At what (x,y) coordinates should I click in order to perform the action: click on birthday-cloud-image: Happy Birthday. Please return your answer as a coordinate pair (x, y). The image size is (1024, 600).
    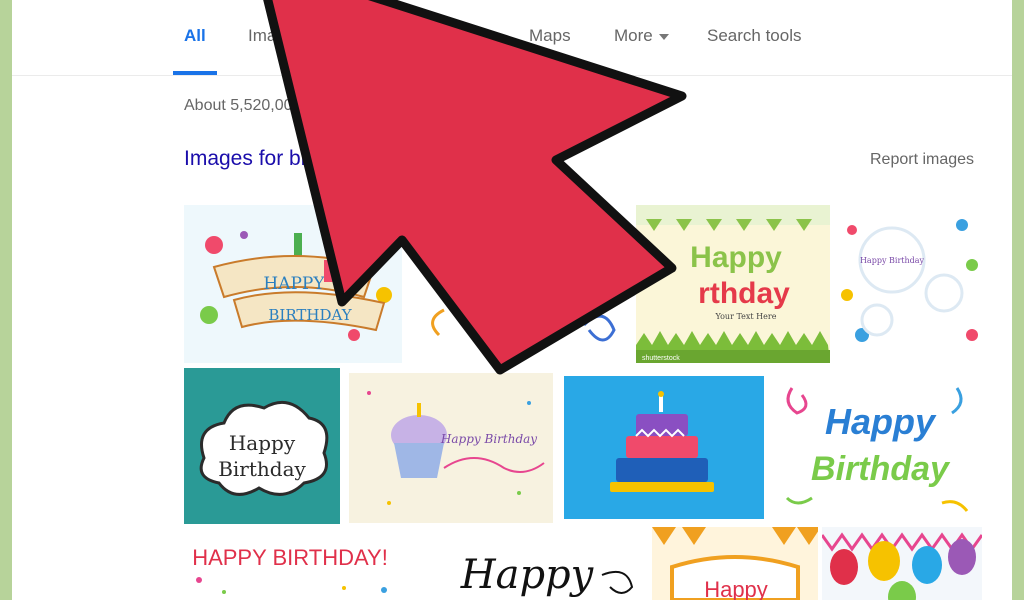
    Looking at the image, I should click on (262, 446).